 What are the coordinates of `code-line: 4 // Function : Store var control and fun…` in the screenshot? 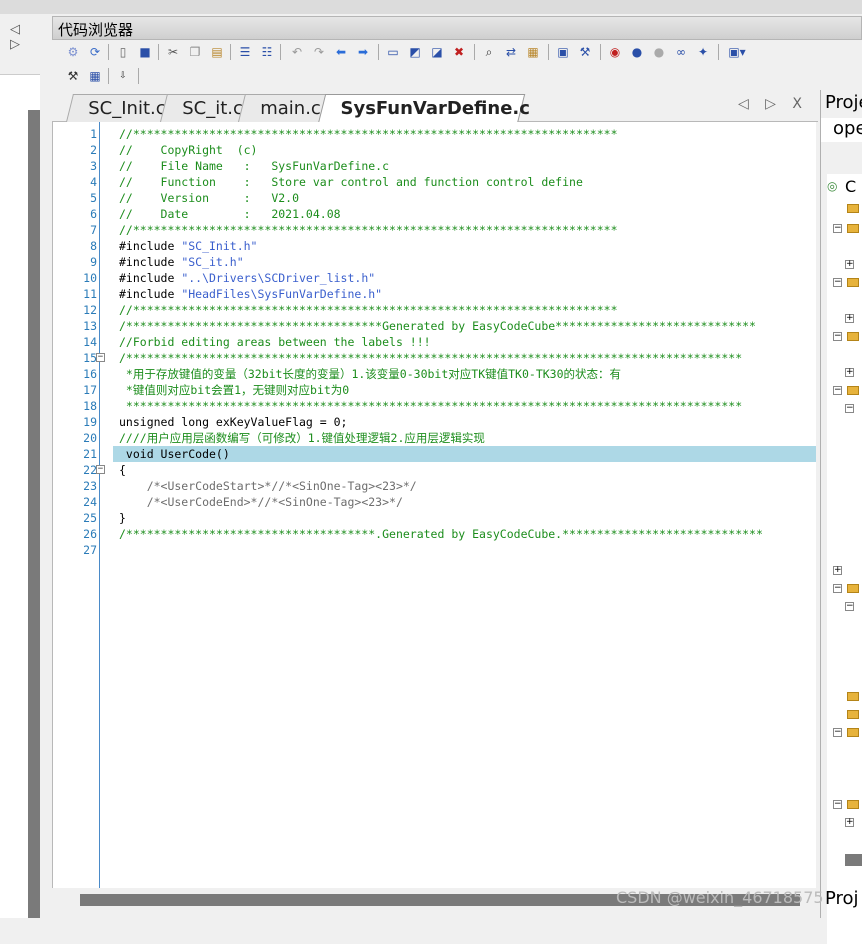 It's located at (434, 182).